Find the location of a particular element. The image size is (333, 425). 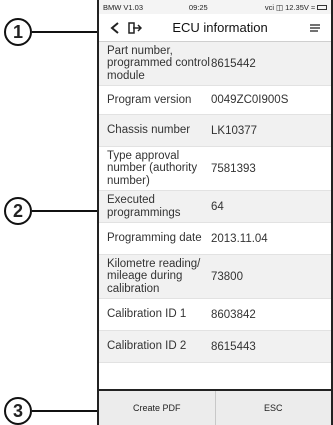

app-version: BMW V1.03 is located at coordinates (123, 7).